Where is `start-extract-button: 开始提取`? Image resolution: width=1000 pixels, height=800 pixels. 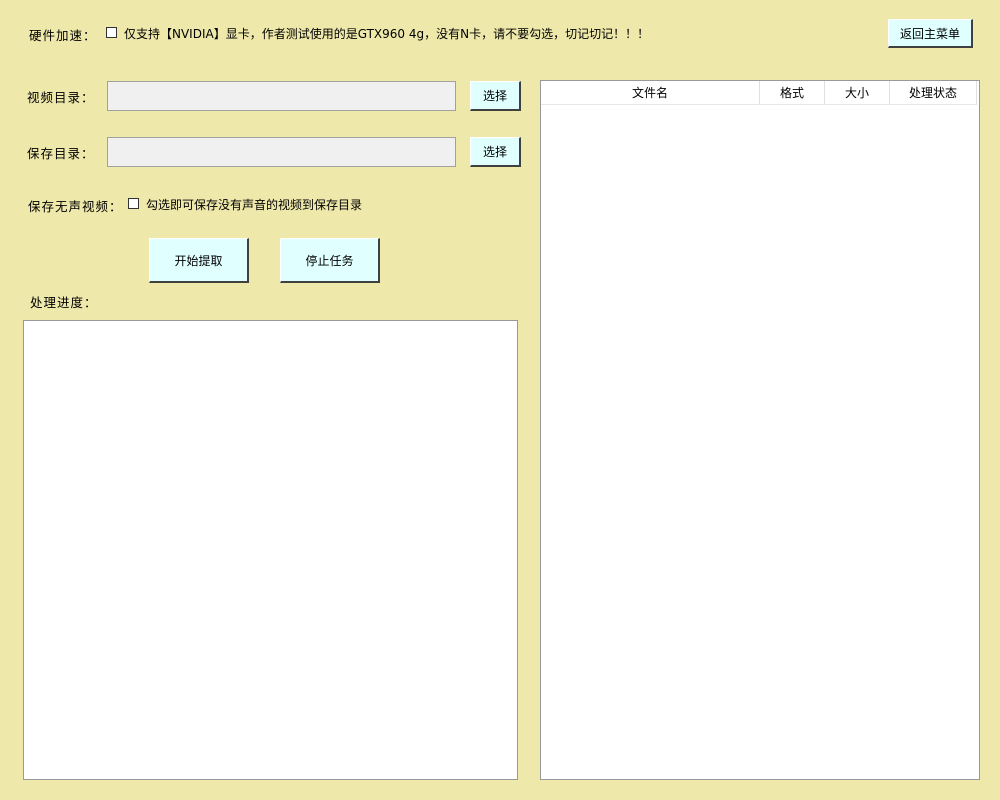
start-extract-button: 开始提取 is located at coordinates (199, 260).